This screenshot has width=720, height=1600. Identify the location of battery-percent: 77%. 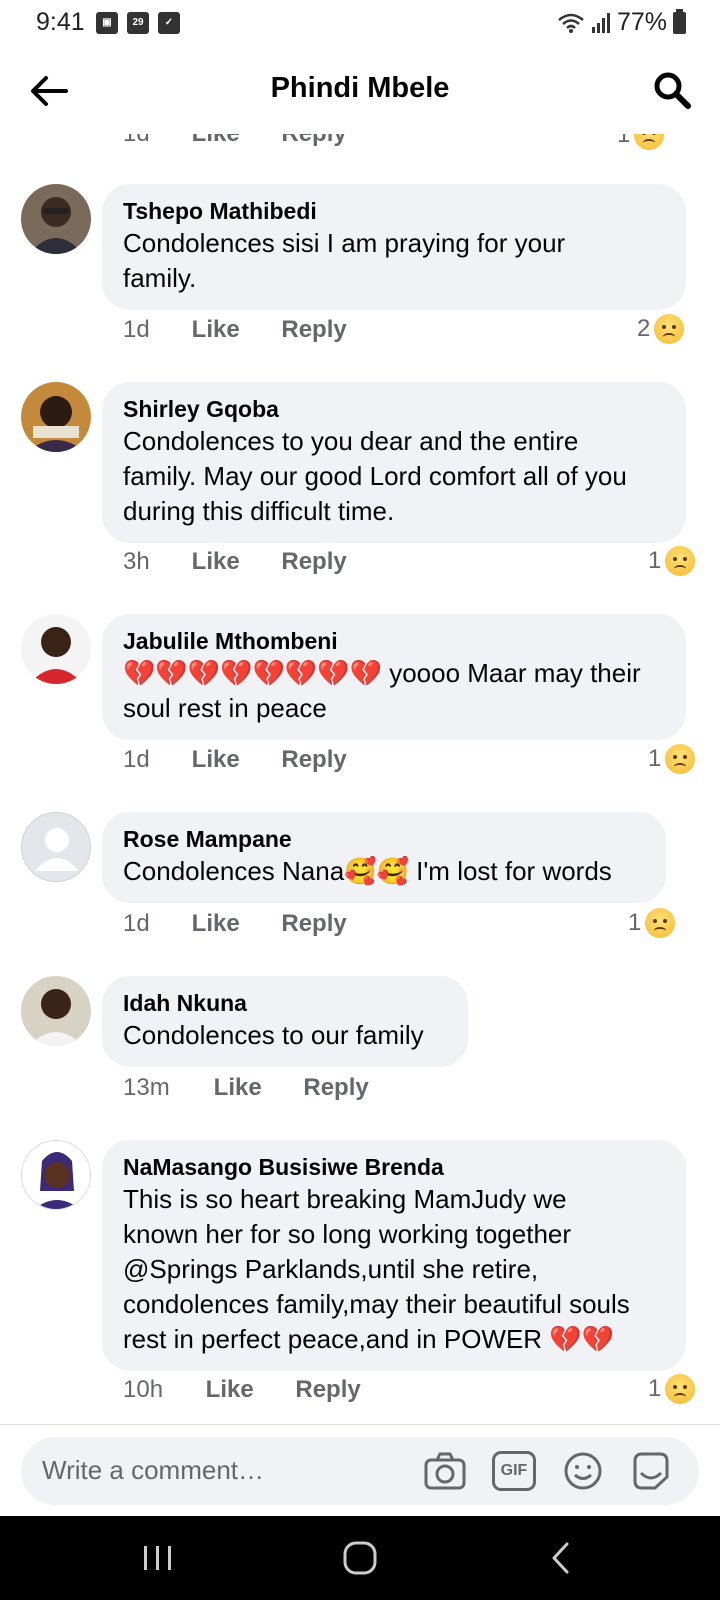
(641, 22).